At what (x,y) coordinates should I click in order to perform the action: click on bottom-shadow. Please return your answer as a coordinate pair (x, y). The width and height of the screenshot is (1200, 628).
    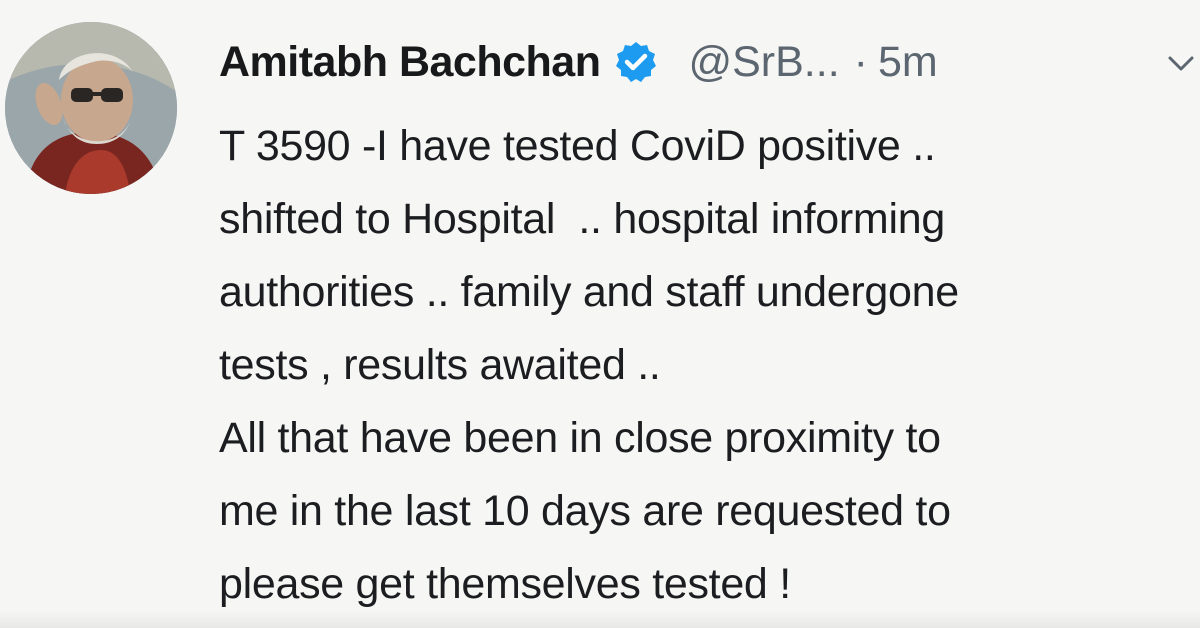
    Looking at the image, I should click on (600, 619).